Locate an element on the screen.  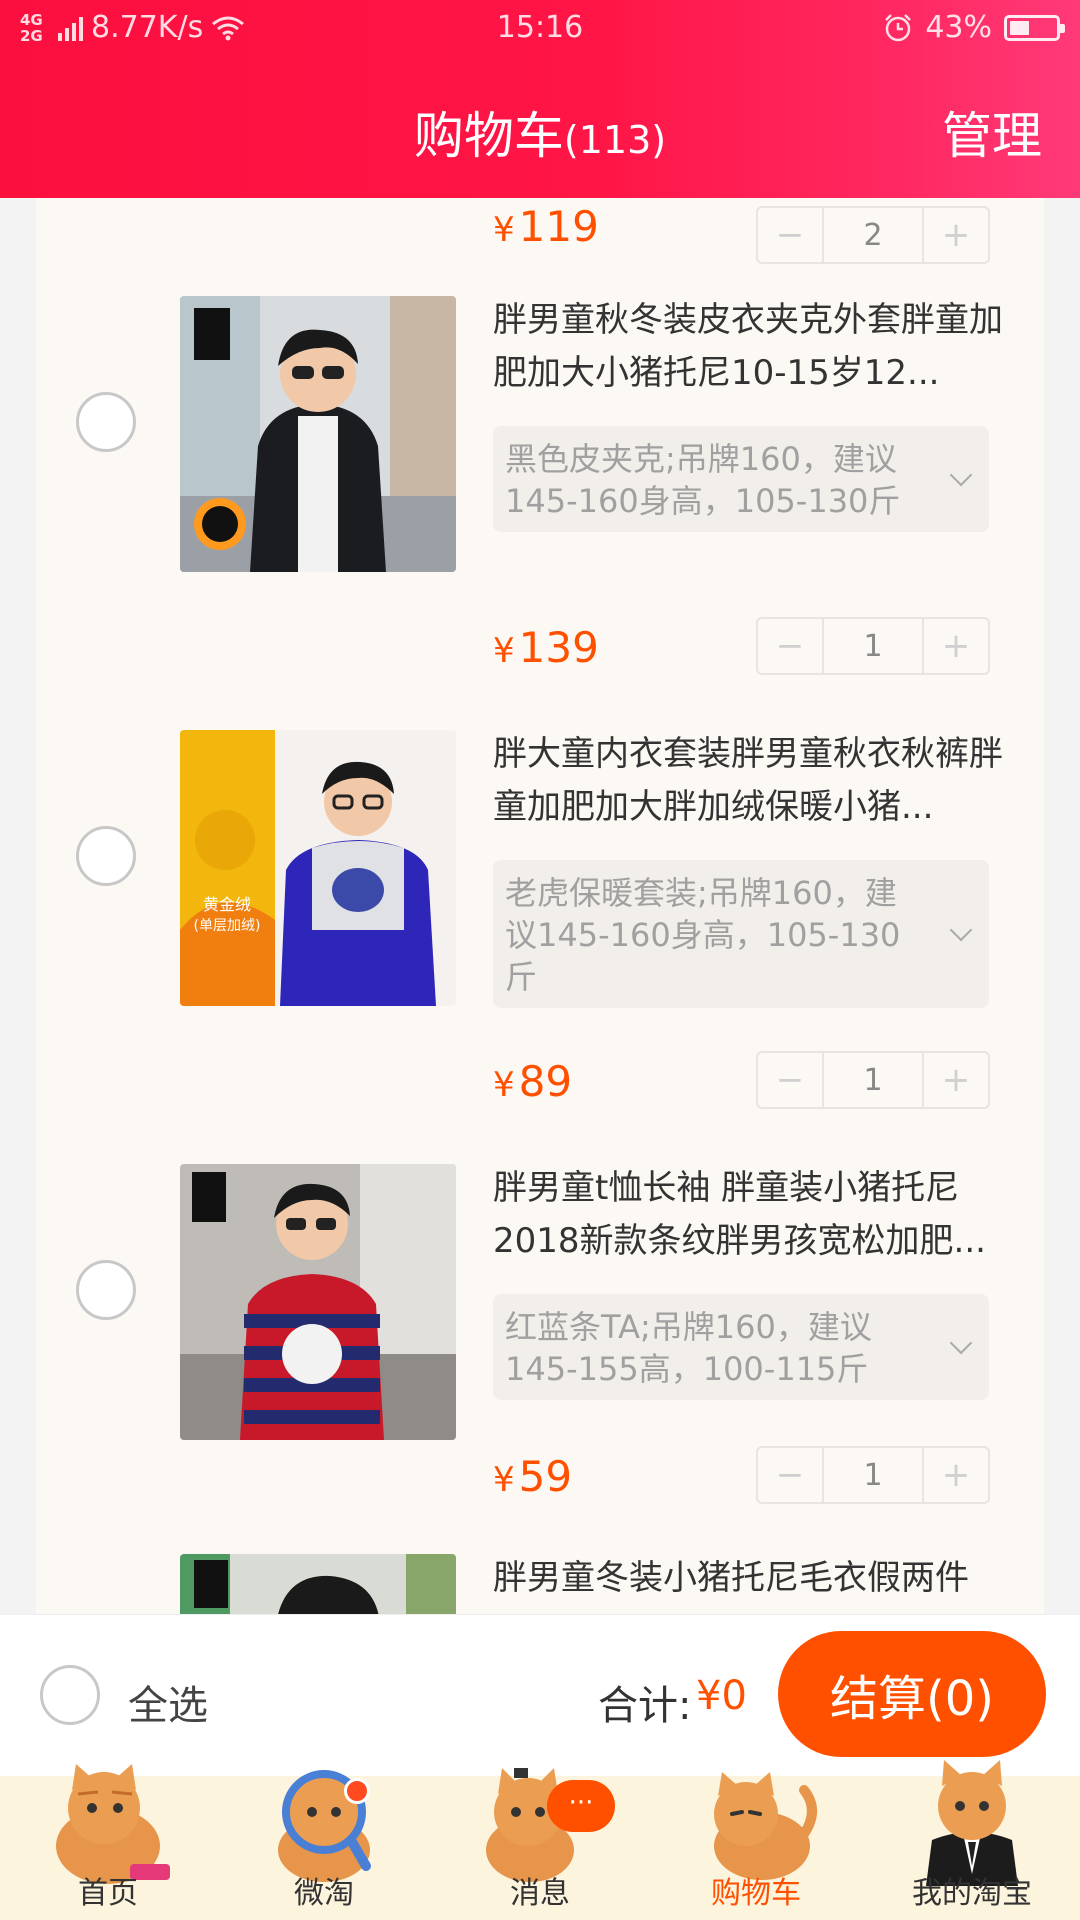
page-title: 购物车(113) is located at coordinates (540, 132).